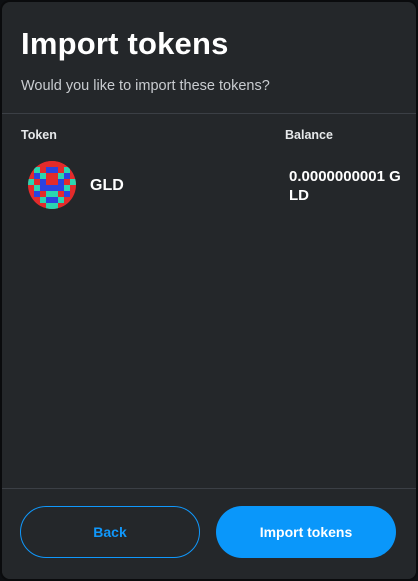  What do you see at coordinates (107, 185) in the screenshot?
I see `token-symbol: GLD` at bounding box center [107, 185].